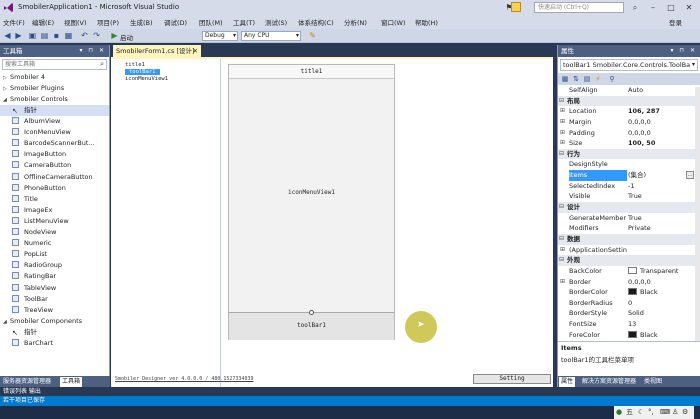 The width and height of the screenshot is (700, 419). I want to click on toolbox-group: ▷ Smobiler 4, so click(54, 77).